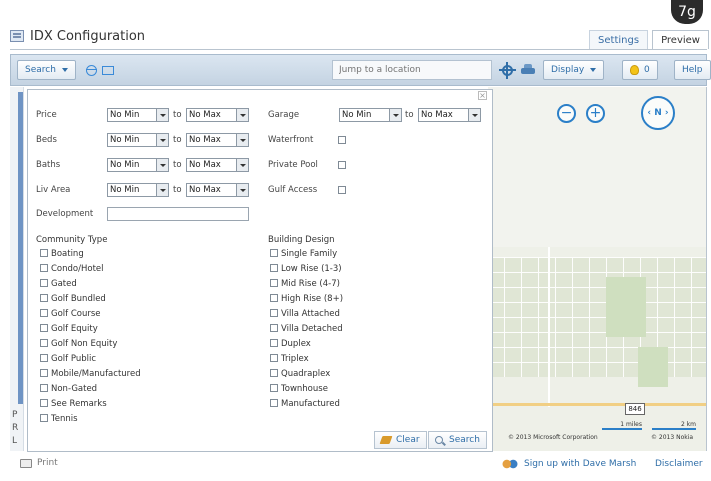 The image size is (711, 481). I want to click on price-max-select: No Max, so click(217, 115).